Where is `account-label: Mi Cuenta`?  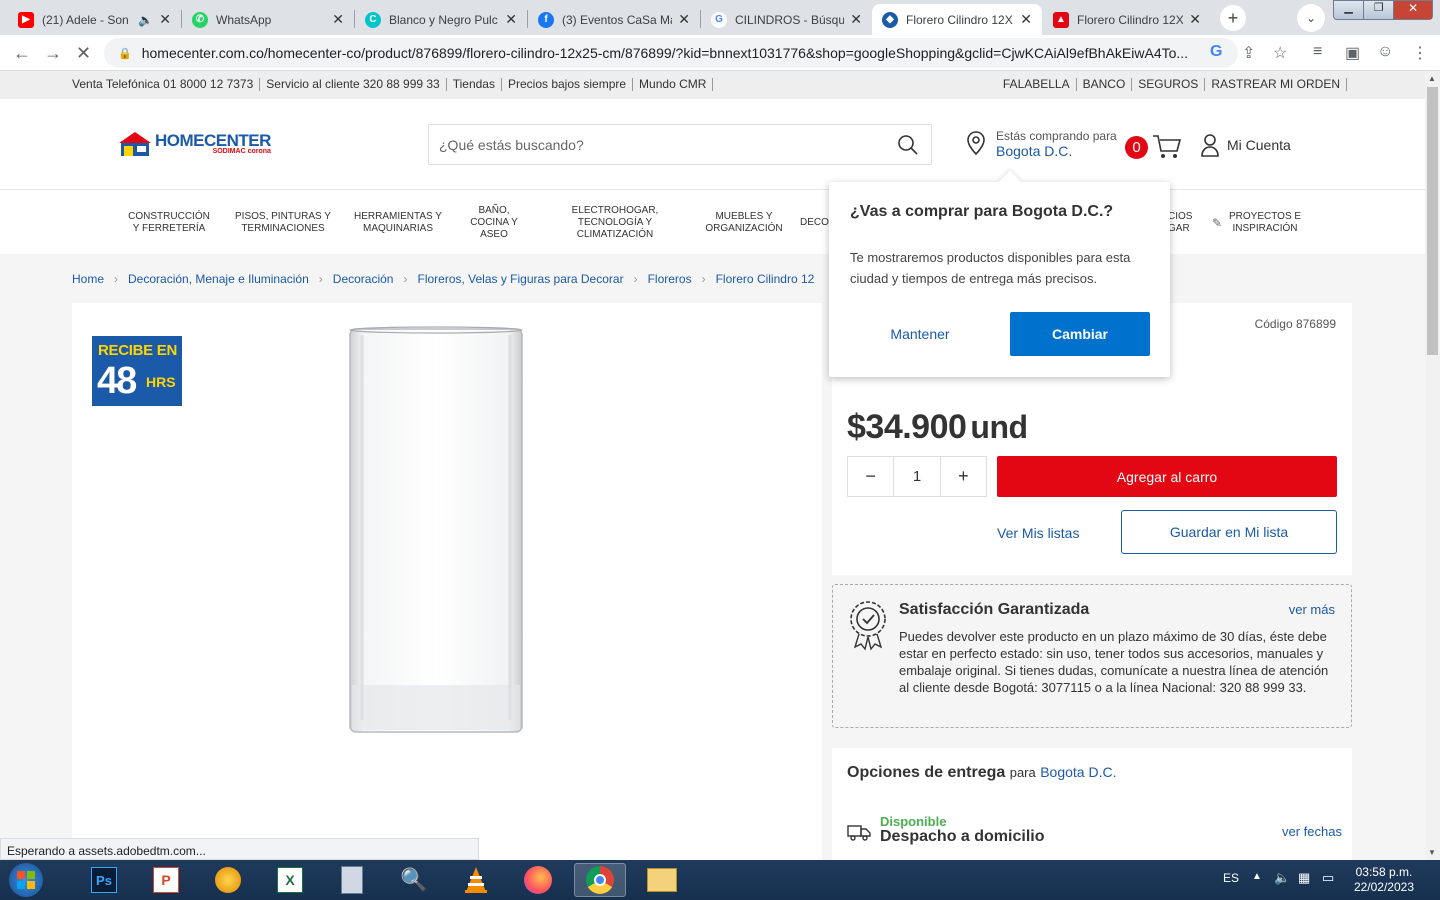 account-label: Mi Cuenta is located at coordinates (1259, 145).